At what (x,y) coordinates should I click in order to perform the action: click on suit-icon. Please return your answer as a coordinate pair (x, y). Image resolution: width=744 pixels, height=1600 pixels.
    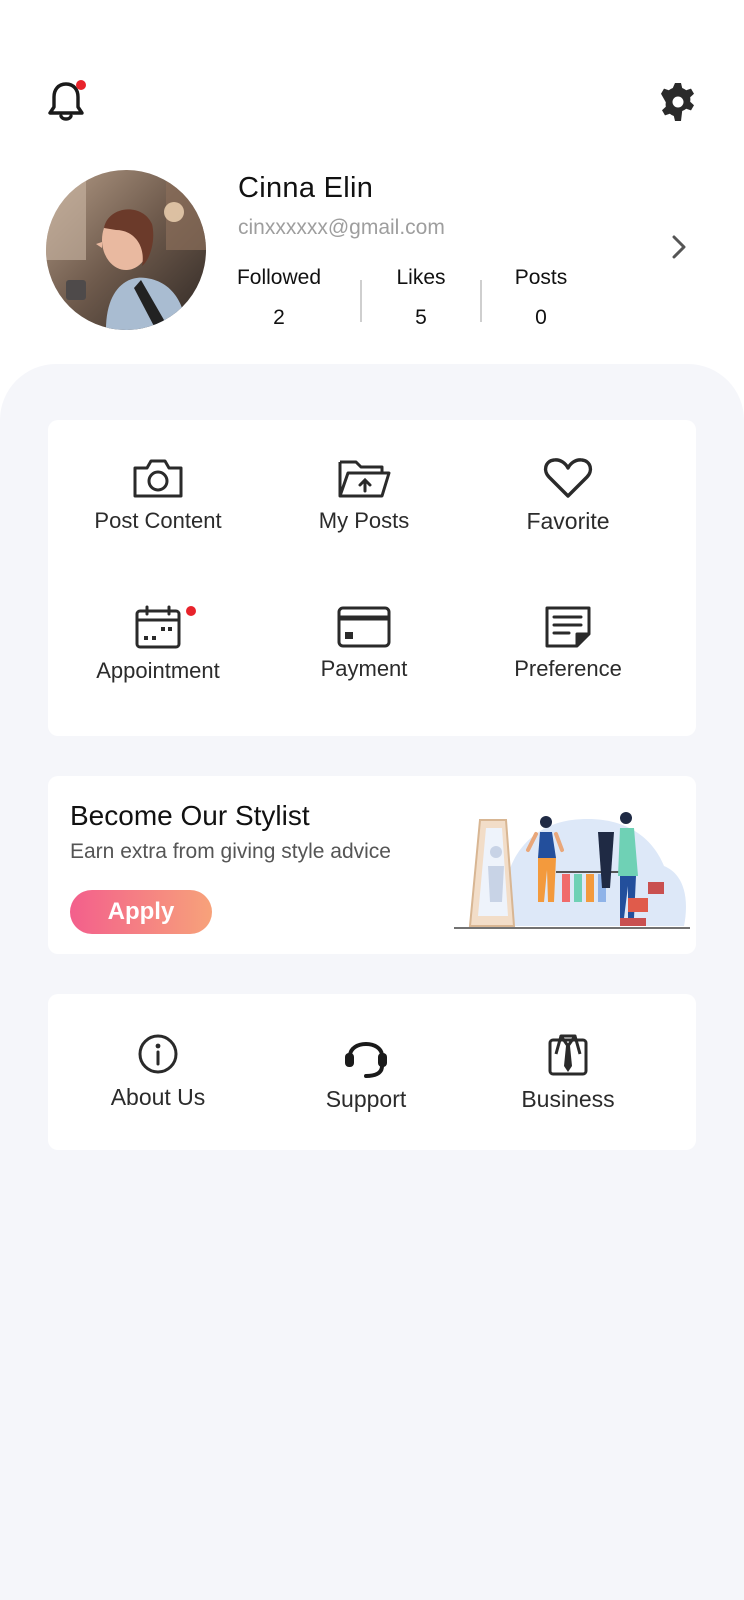
    Looking at the image, I should click on (568, 1055).